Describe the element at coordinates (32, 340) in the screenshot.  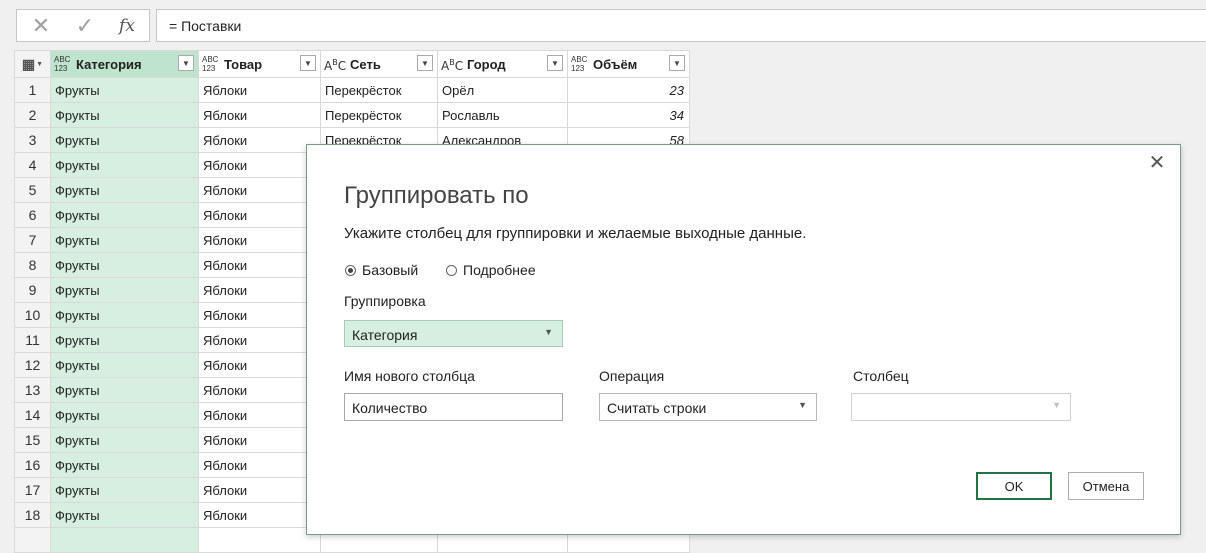
I see `row-number: 11` at that location.